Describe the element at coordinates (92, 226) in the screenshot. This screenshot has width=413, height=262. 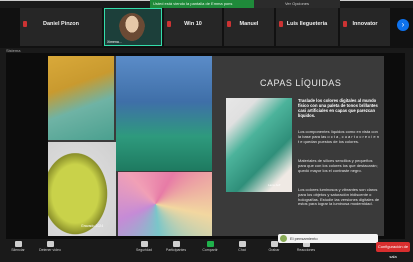
I see `photo-caption: Gravado 2024` at that location.